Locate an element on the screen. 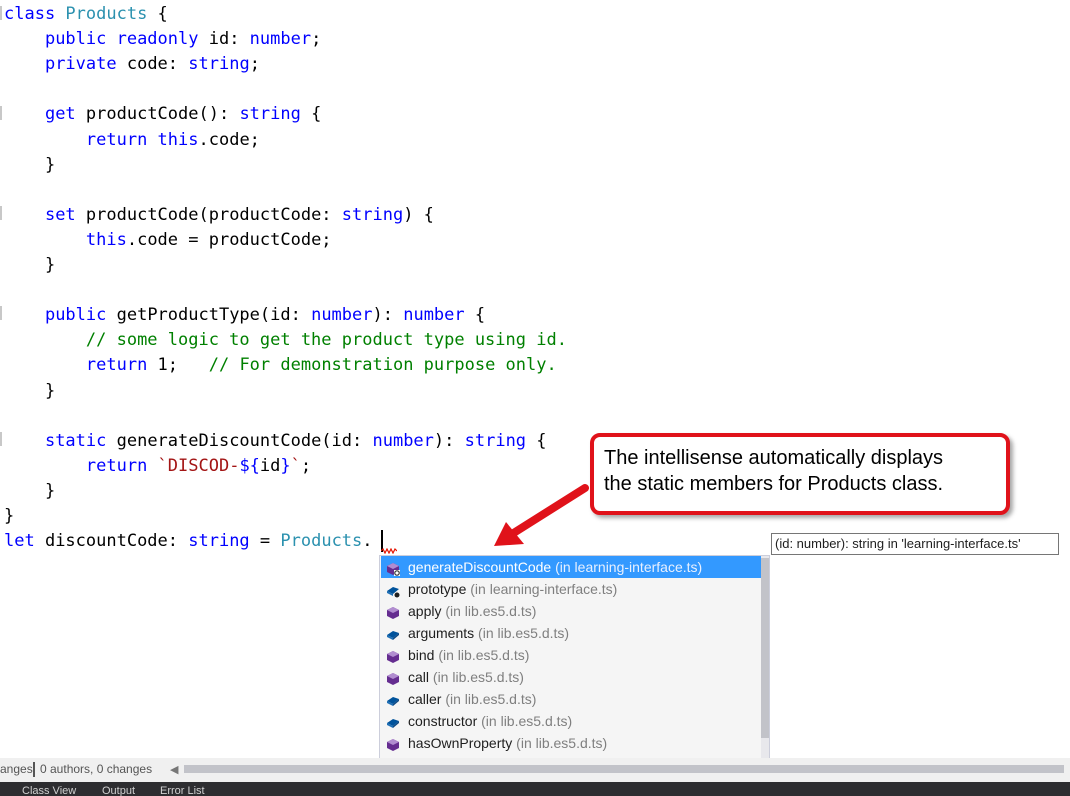  code-token: id: is located at coordinates (229, 39).